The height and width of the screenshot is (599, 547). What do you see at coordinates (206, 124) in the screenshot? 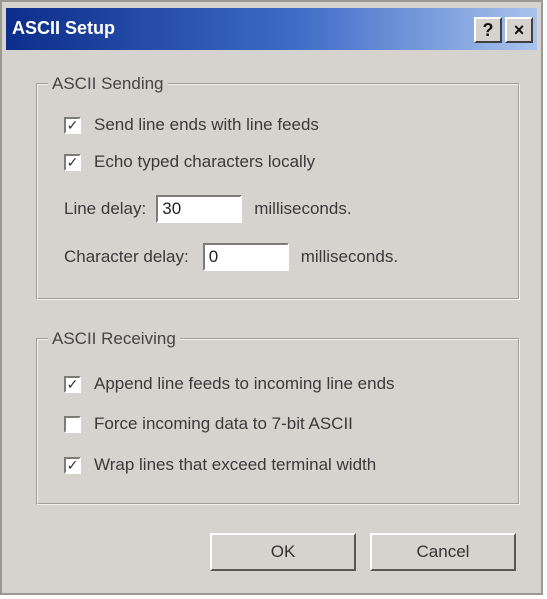
I see `send-line-ends-label: Send line ends with line feeds` at bounding box center [206, 124].